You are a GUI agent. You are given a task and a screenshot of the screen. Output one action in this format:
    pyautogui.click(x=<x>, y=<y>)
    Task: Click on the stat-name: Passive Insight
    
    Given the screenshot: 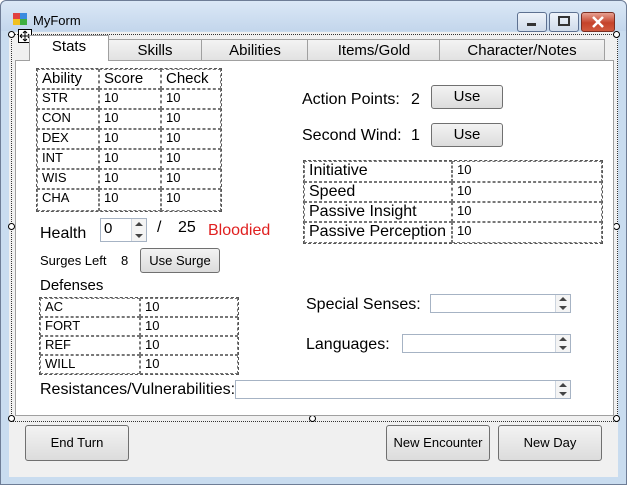 What is the action you would take?
    pyautogui.click(x=378, y=212)
    